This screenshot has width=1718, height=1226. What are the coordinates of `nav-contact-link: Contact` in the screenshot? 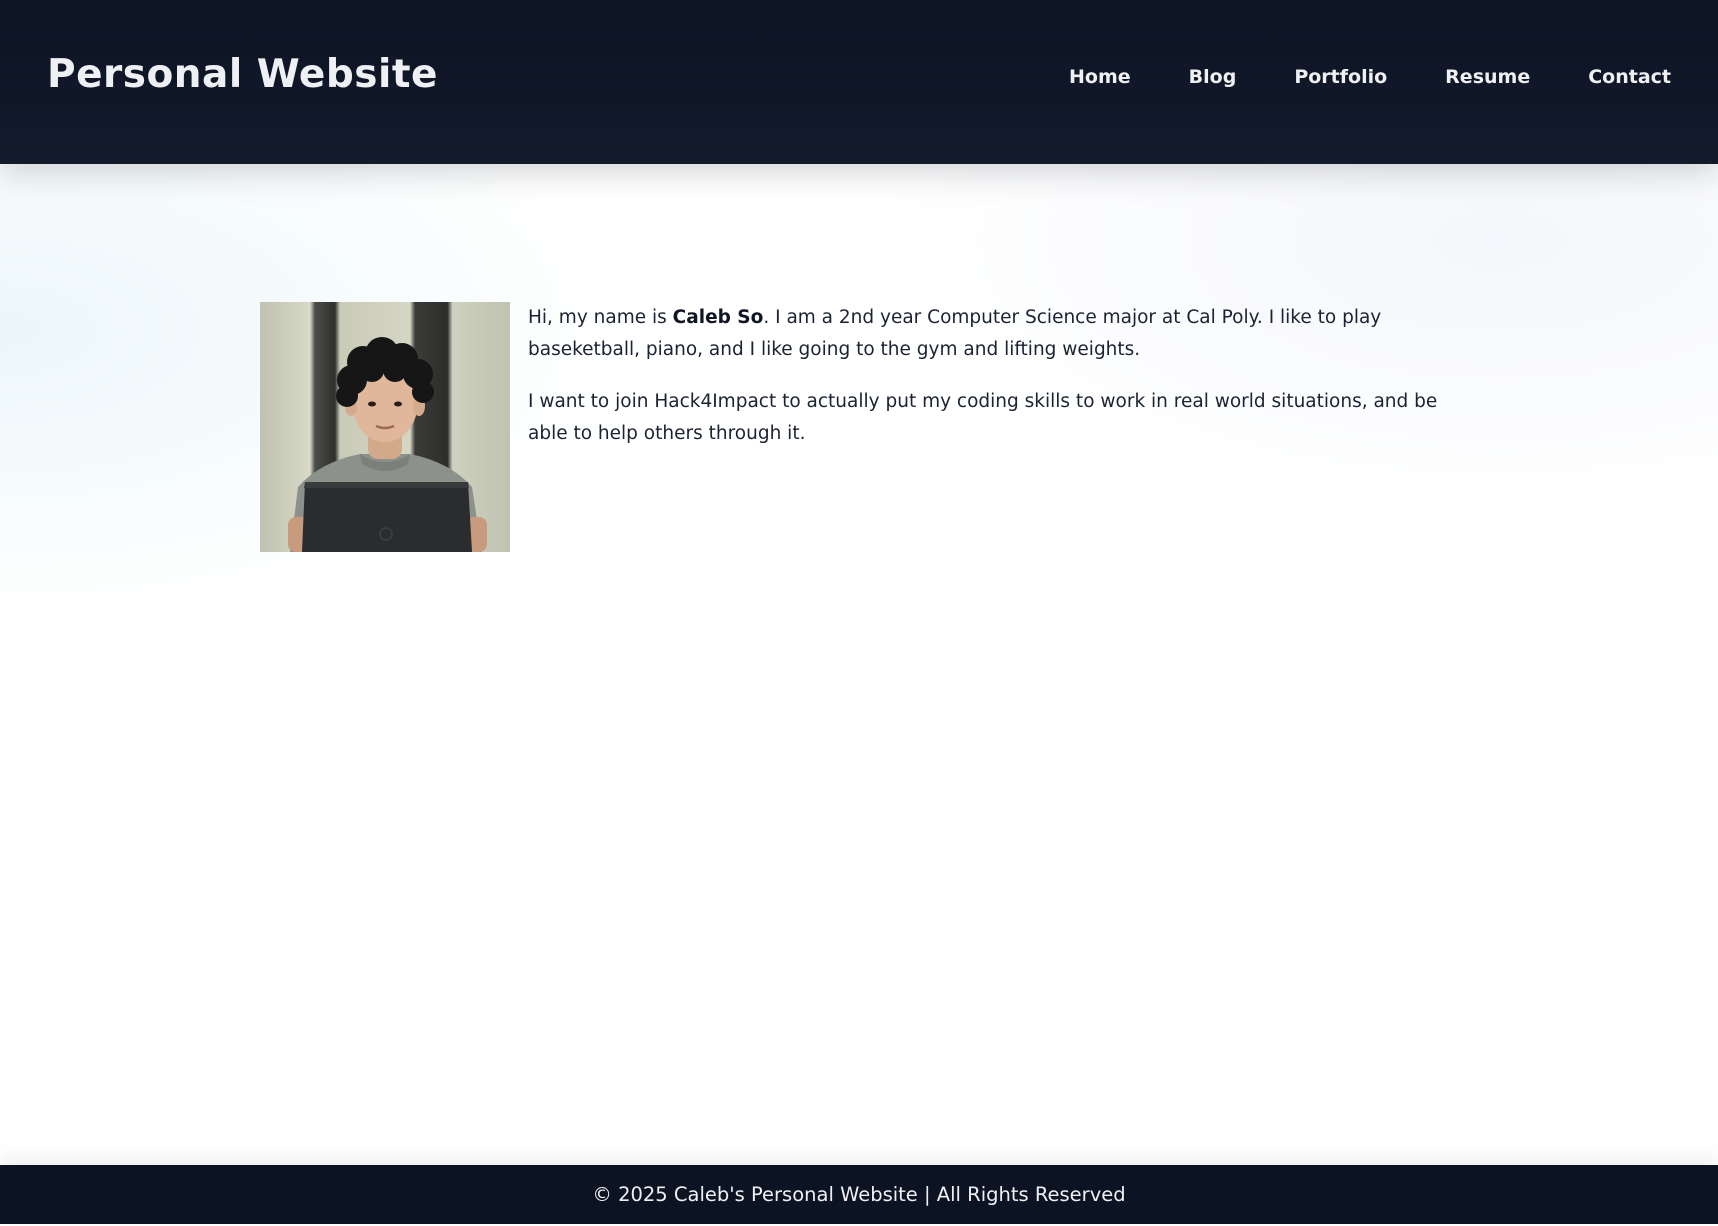 It's located at (1629, 77).